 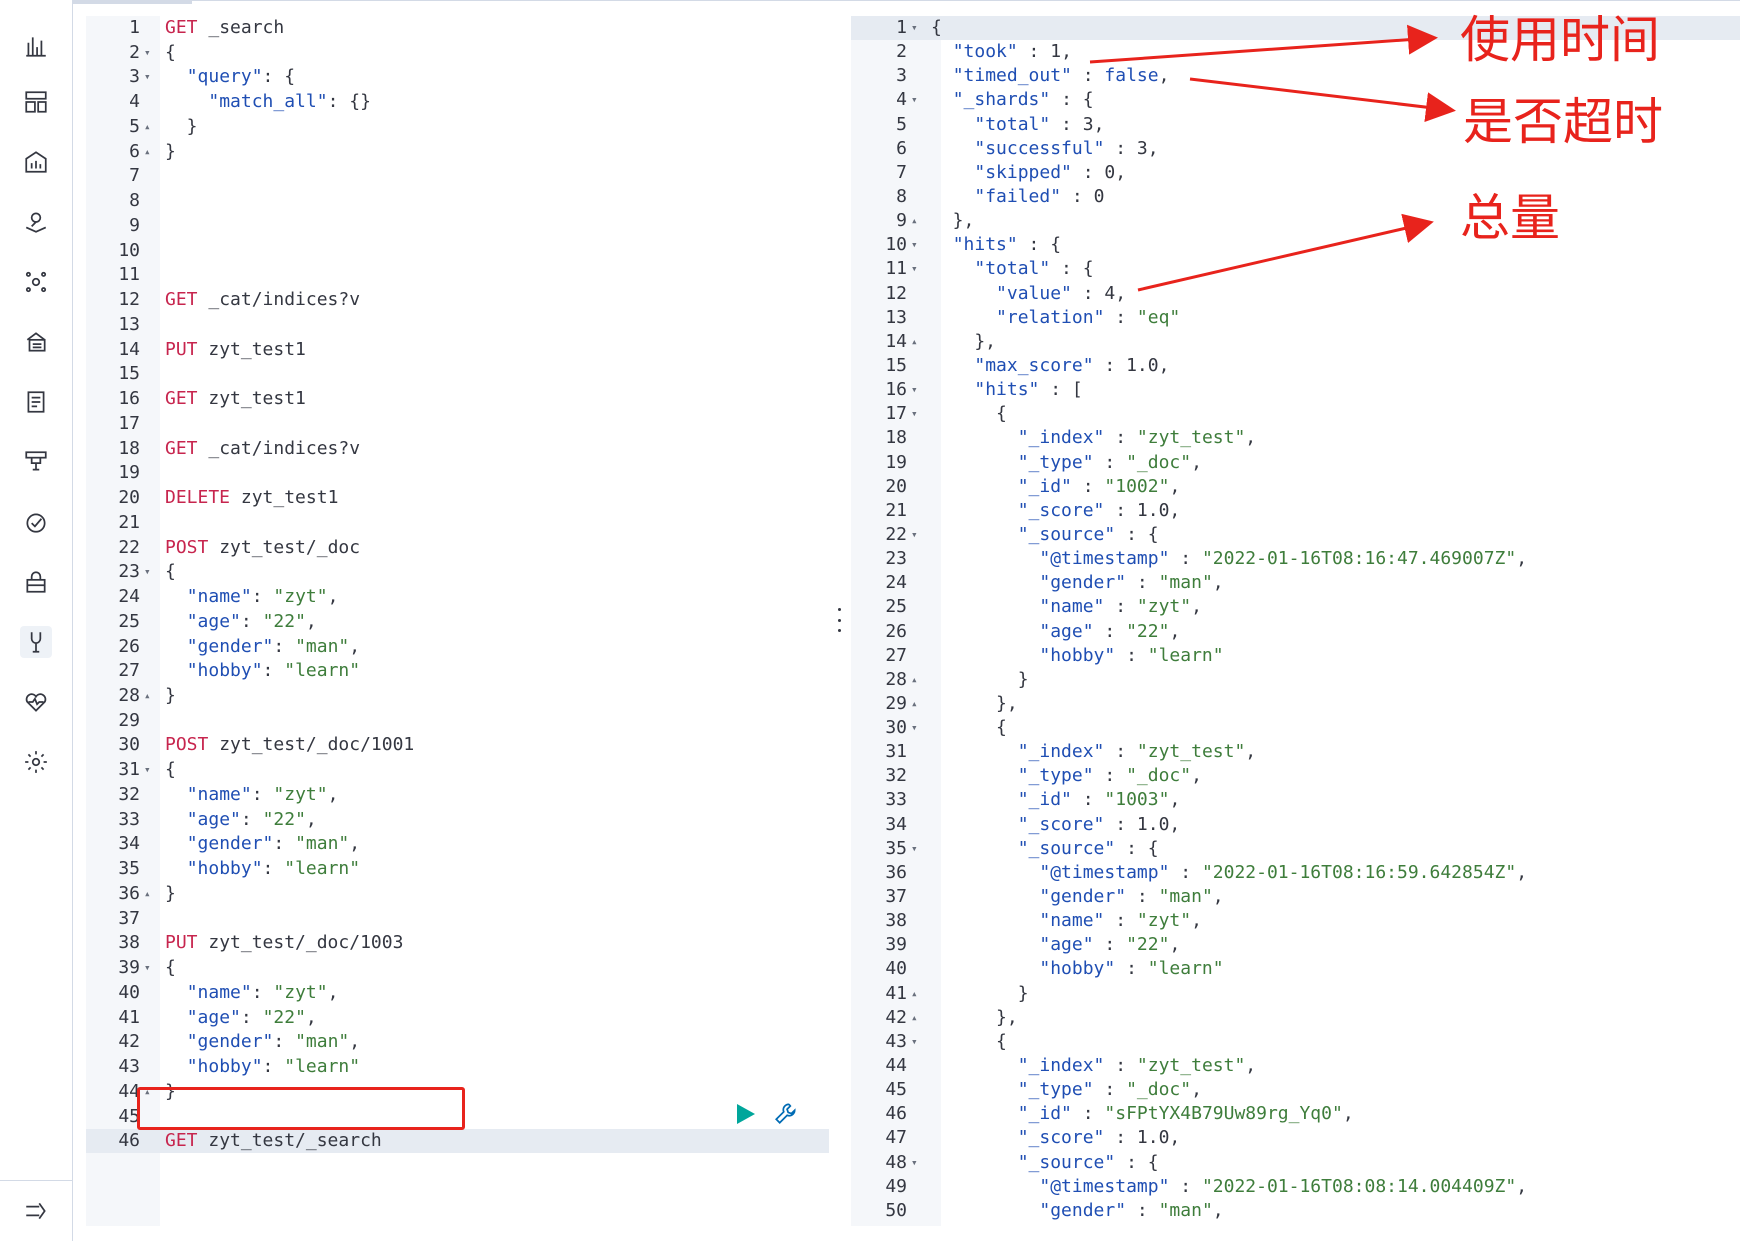 What do you see at coordinates (36, 642) in the screenshot?
I see `dev-tools-icon` at bounding box center [36, 642].